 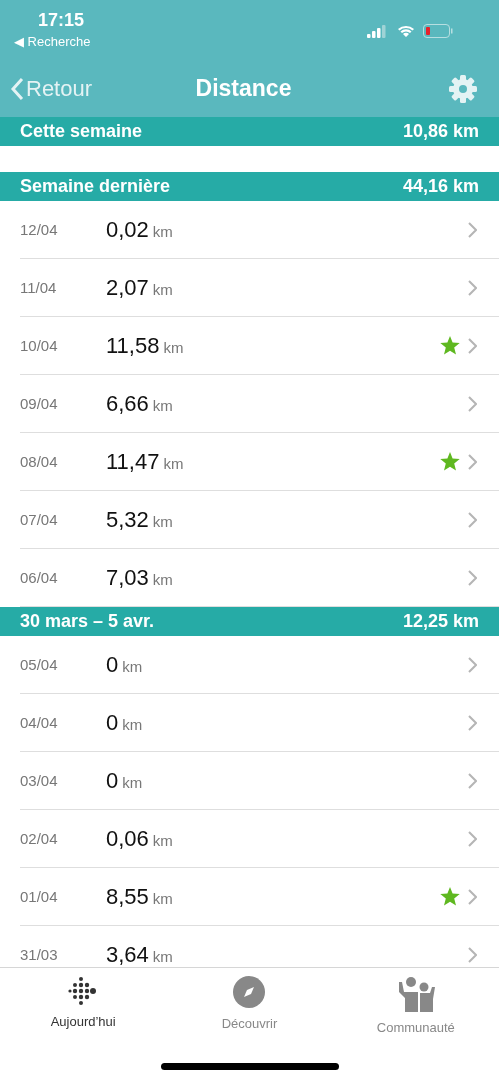 I want to click on day-distance: 11,58 km, so click(x=145, y=345).